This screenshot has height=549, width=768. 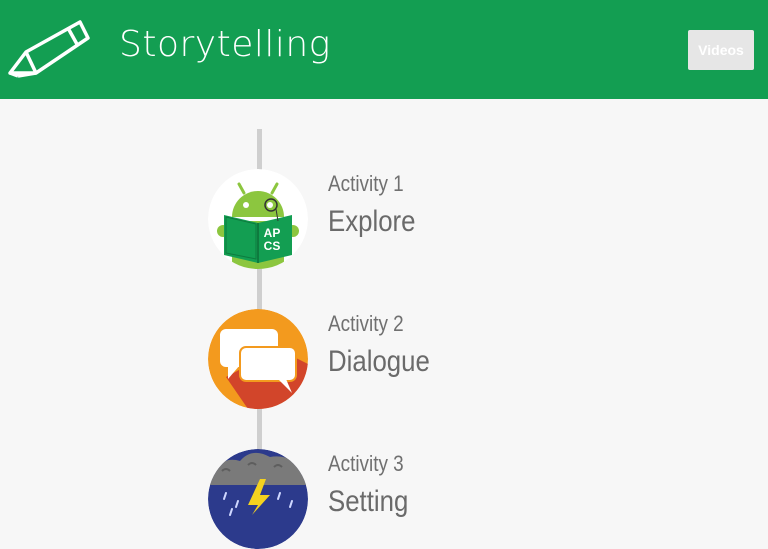 What do you see at coordinates (418, 219) in the screenshot?
I see `activity-item-1: AP CS Activity 1 Explore` at bounding box center [418, 219].